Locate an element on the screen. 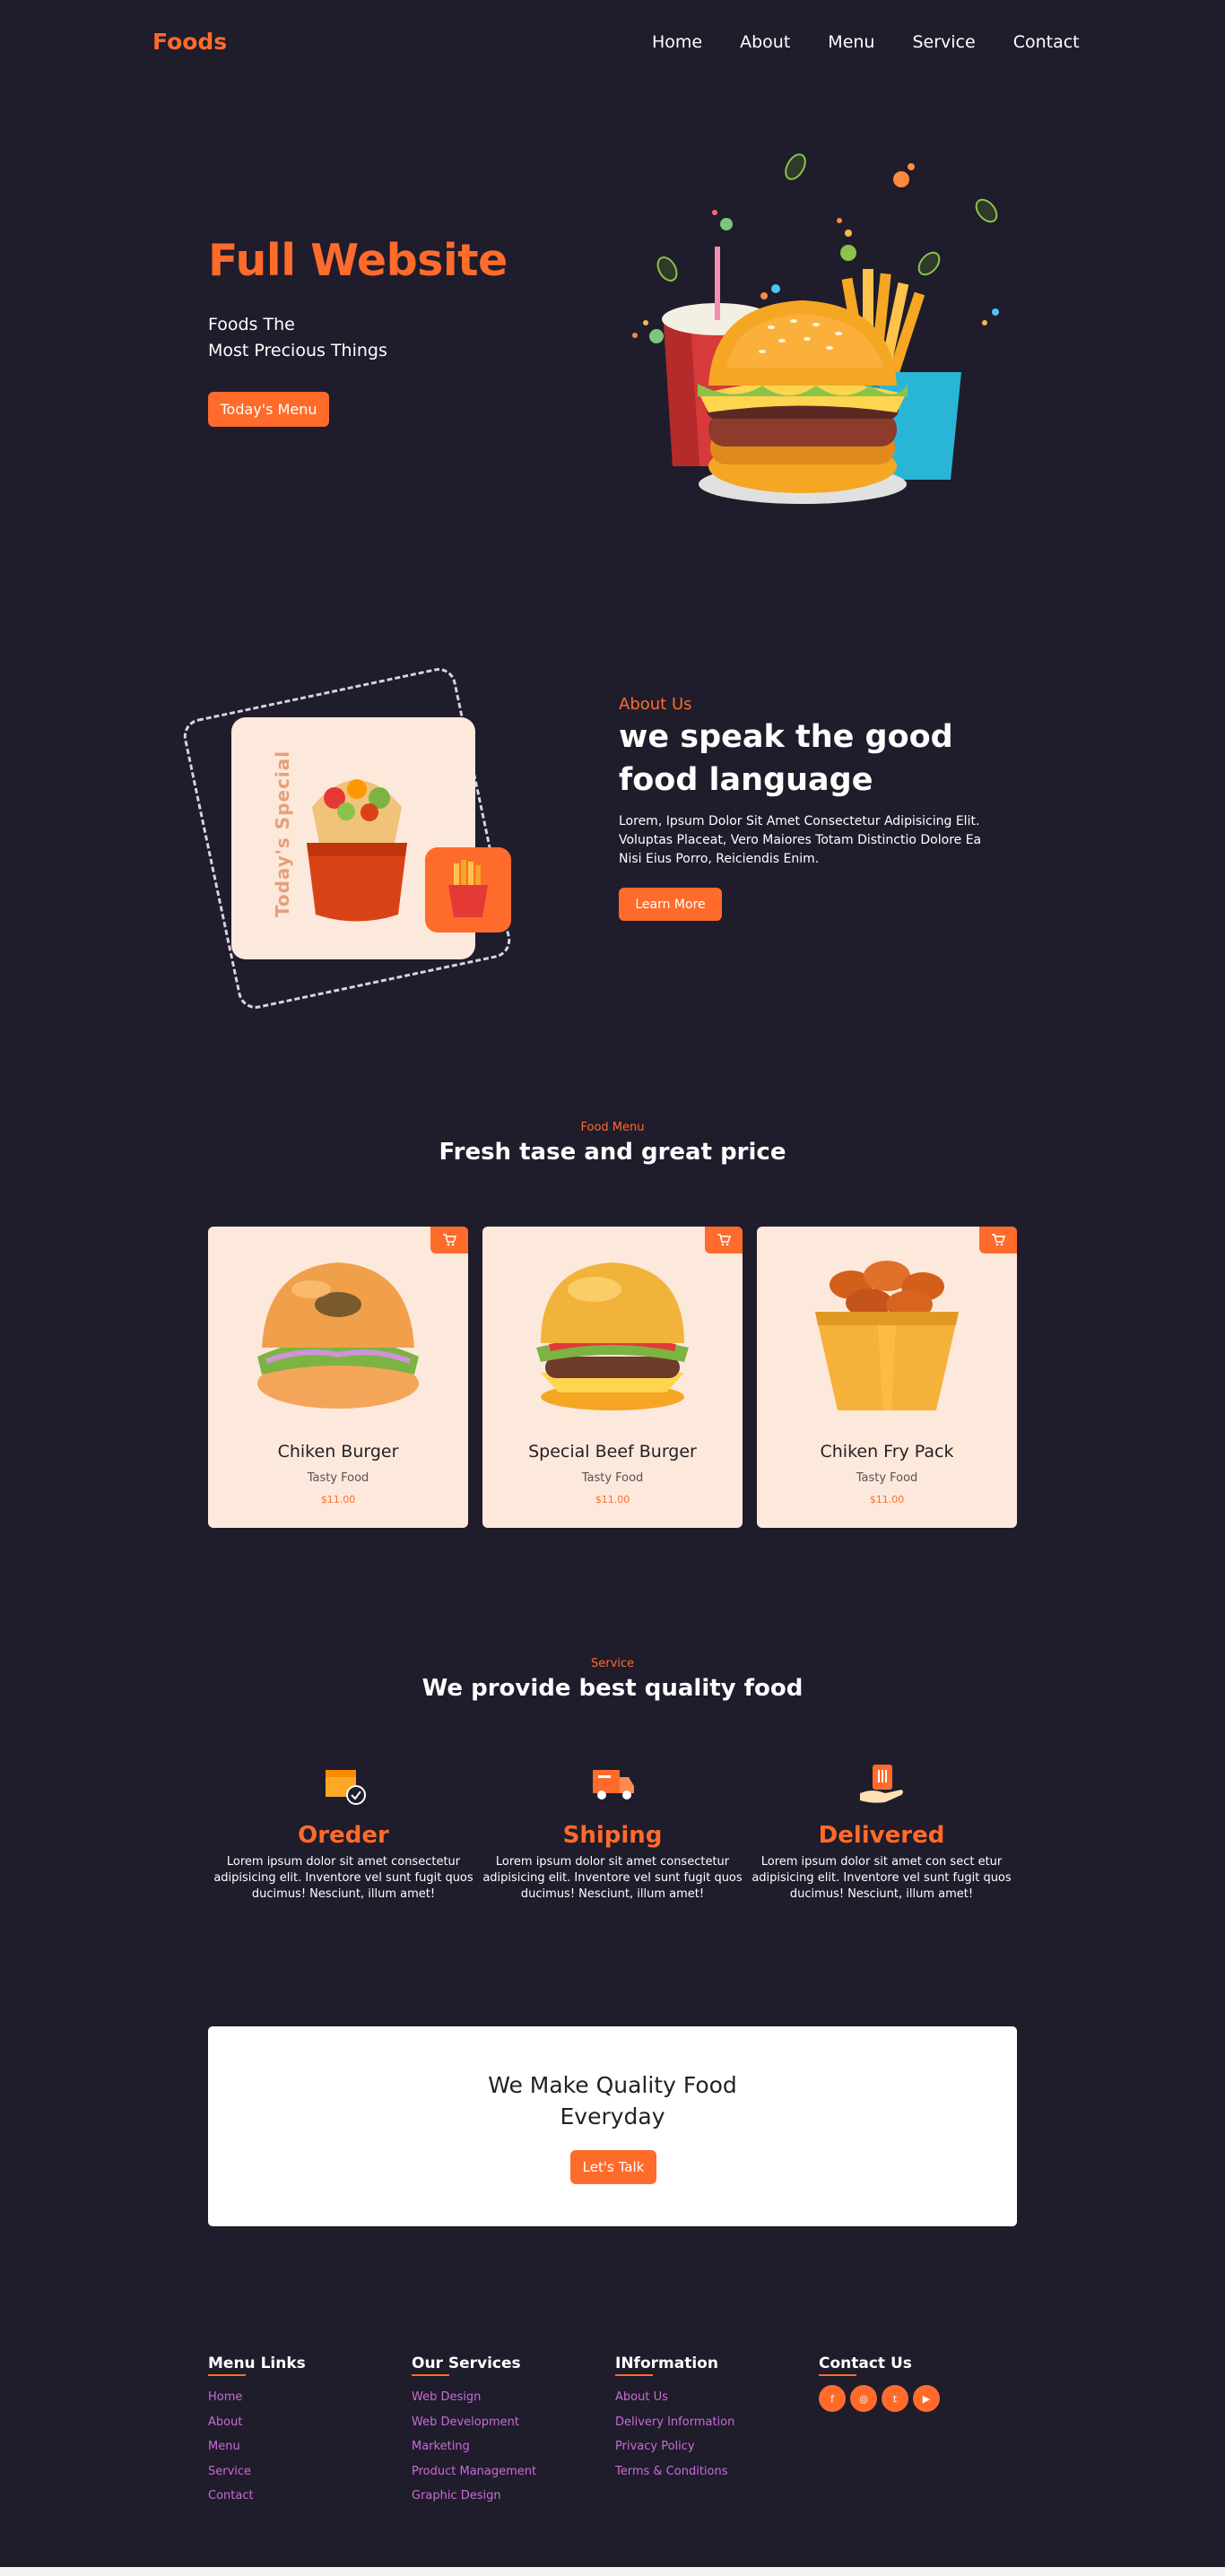  hero-subtitle: Foods The Most Precious Things is located at coordinates (297, 338).